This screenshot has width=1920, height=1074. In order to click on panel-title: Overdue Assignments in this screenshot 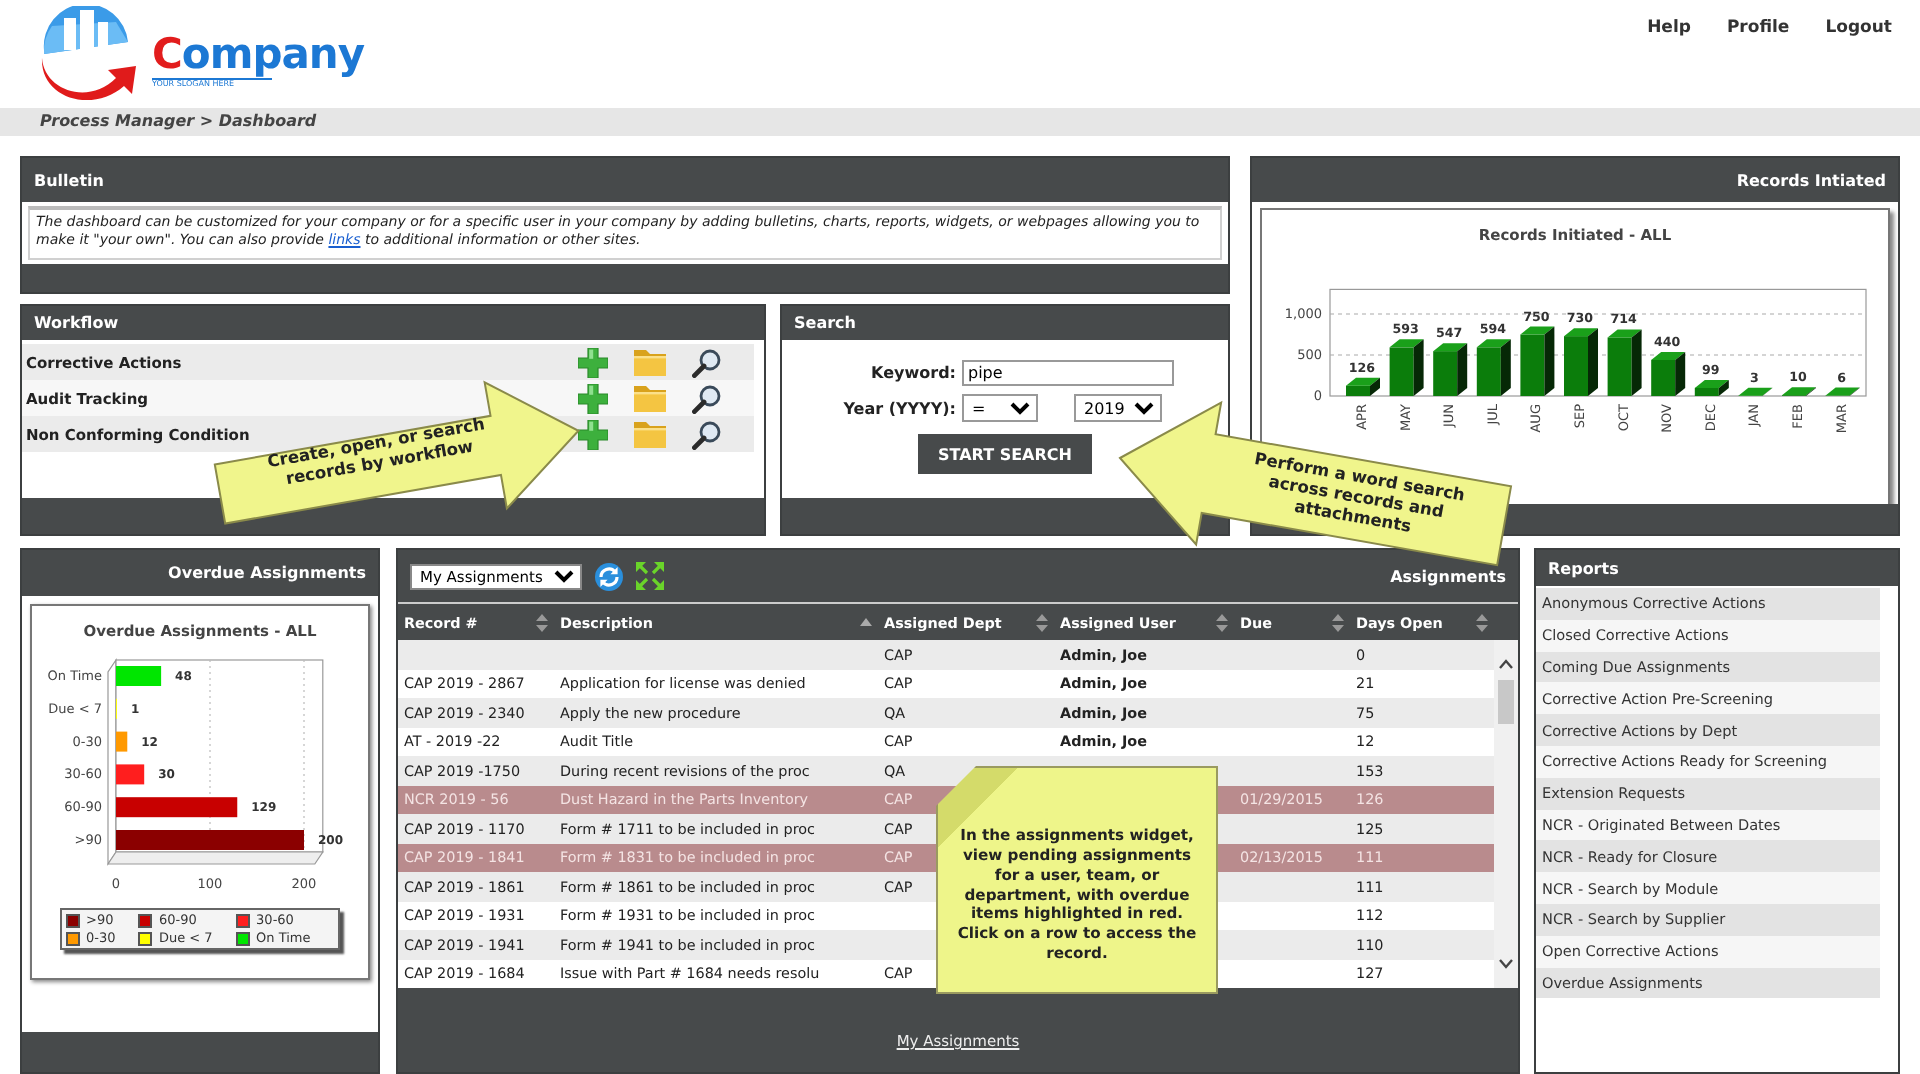, I will do `click(267, 573)`.